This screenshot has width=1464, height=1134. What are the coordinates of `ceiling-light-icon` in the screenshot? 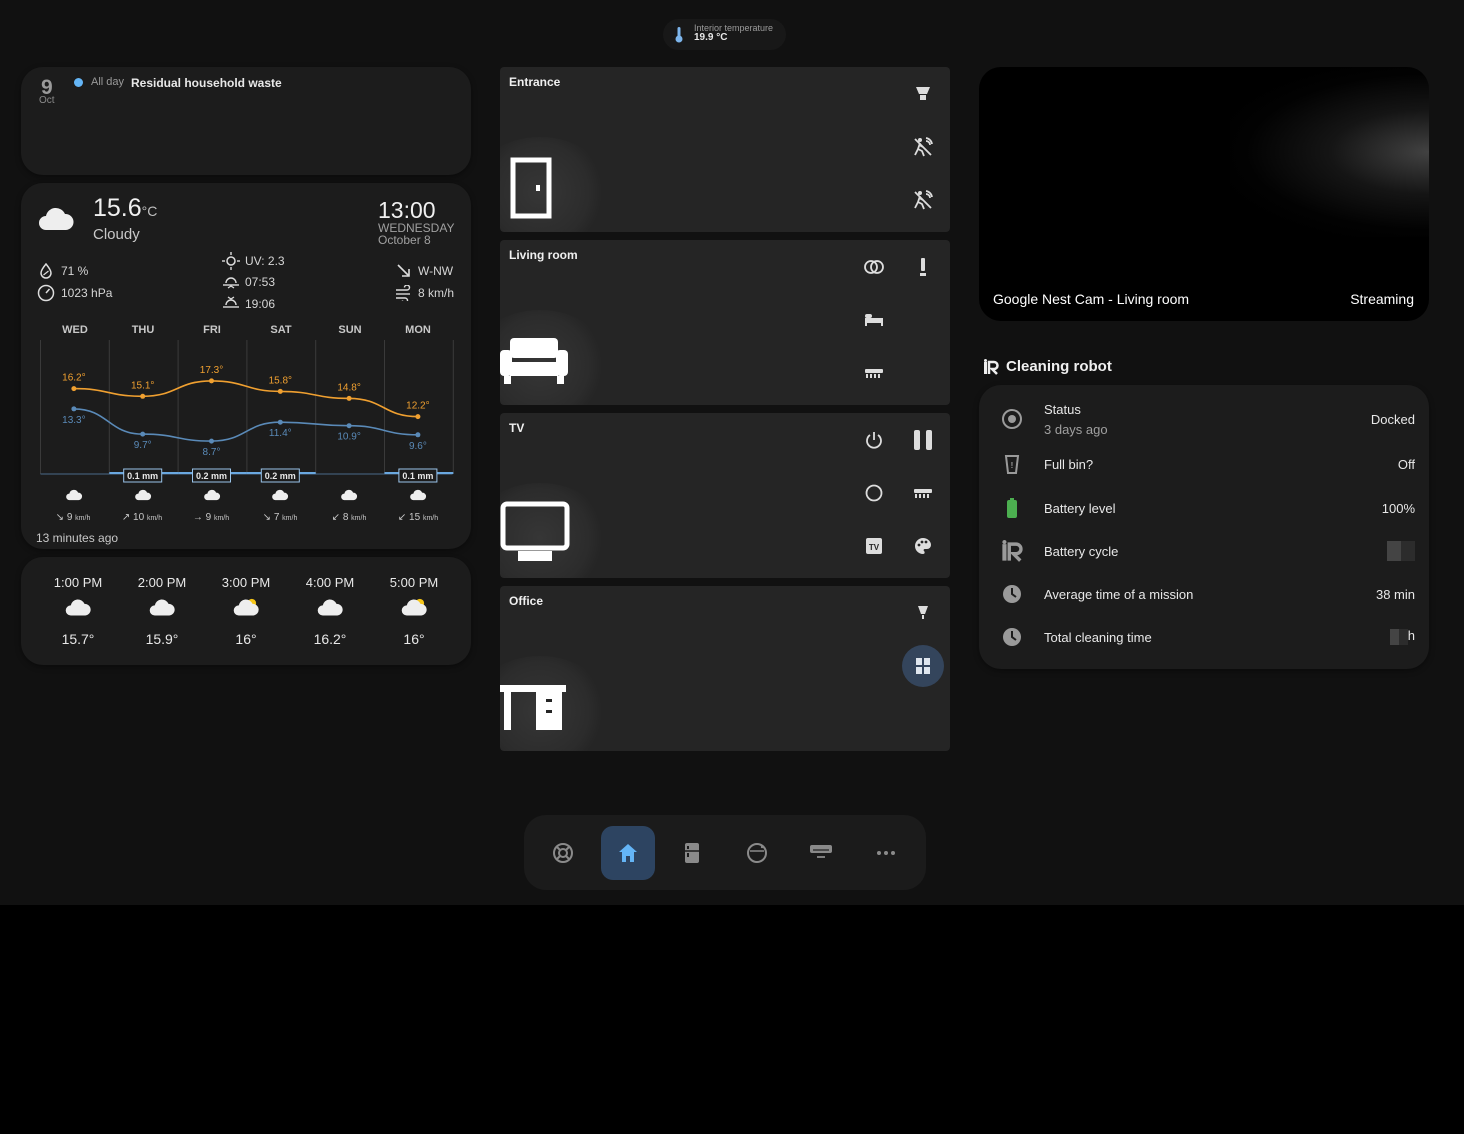 It's located at (923, 93).